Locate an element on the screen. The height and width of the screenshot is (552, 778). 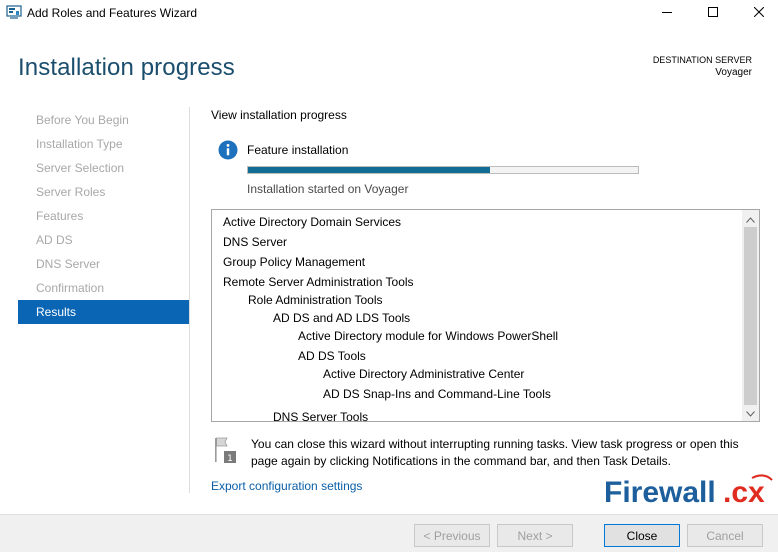
nav-item-confirmation: Confirmation is located at coordinates (70, 288).